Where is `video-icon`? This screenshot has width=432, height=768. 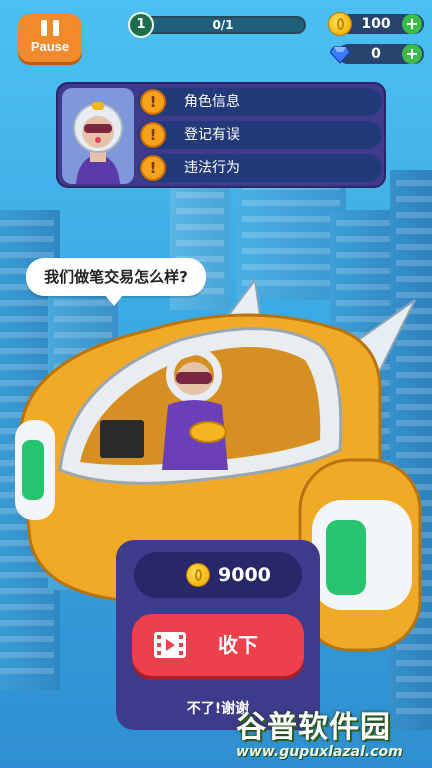
video-icon is located at coordinates (170, 645).